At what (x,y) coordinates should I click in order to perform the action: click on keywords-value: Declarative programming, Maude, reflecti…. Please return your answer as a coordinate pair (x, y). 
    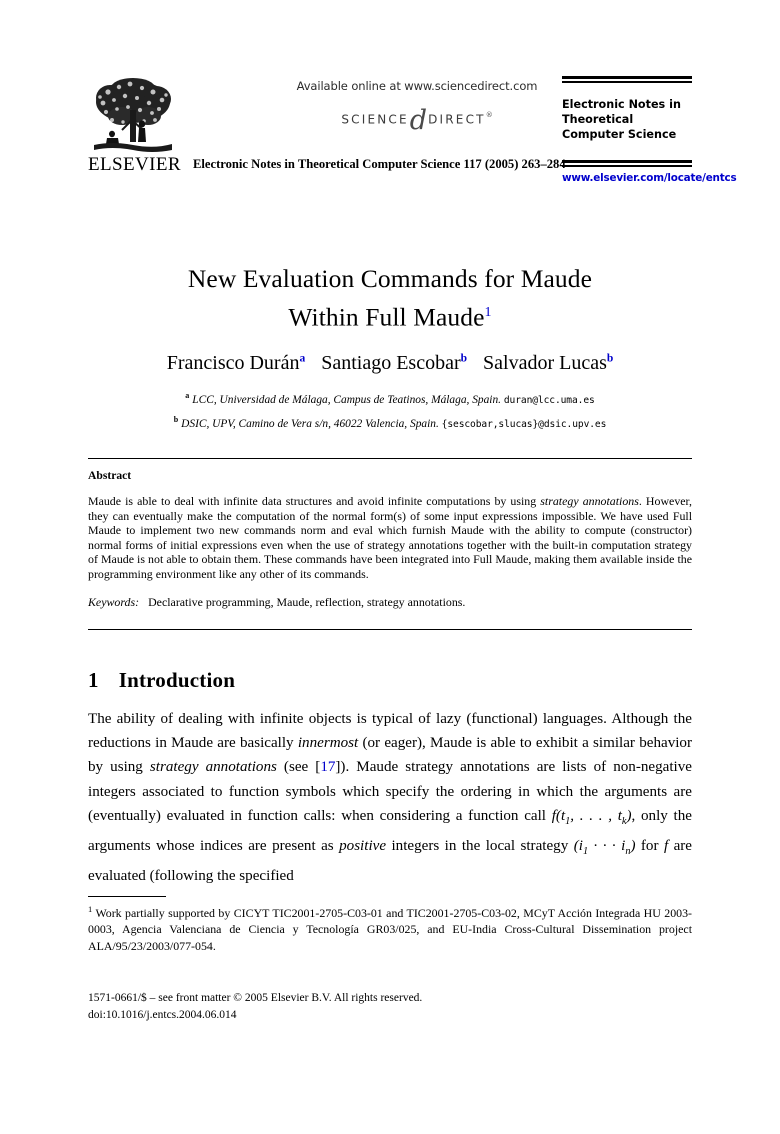
    Looking at the image, I should click on (307, 601).